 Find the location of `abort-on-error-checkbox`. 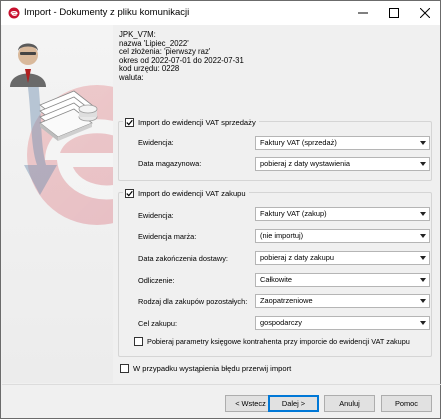

abort-on-error-checkbox is located at coordinates (124, 368).